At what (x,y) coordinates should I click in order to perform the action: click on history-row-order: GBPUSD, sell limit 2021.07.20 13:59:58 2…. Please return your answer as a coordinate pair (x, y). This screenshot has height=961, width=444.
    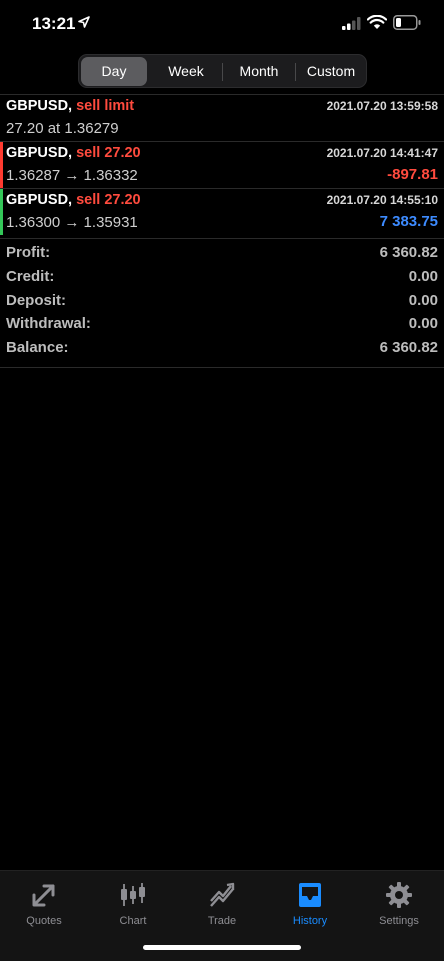
    Looking at the image, I should click on (222, 117).